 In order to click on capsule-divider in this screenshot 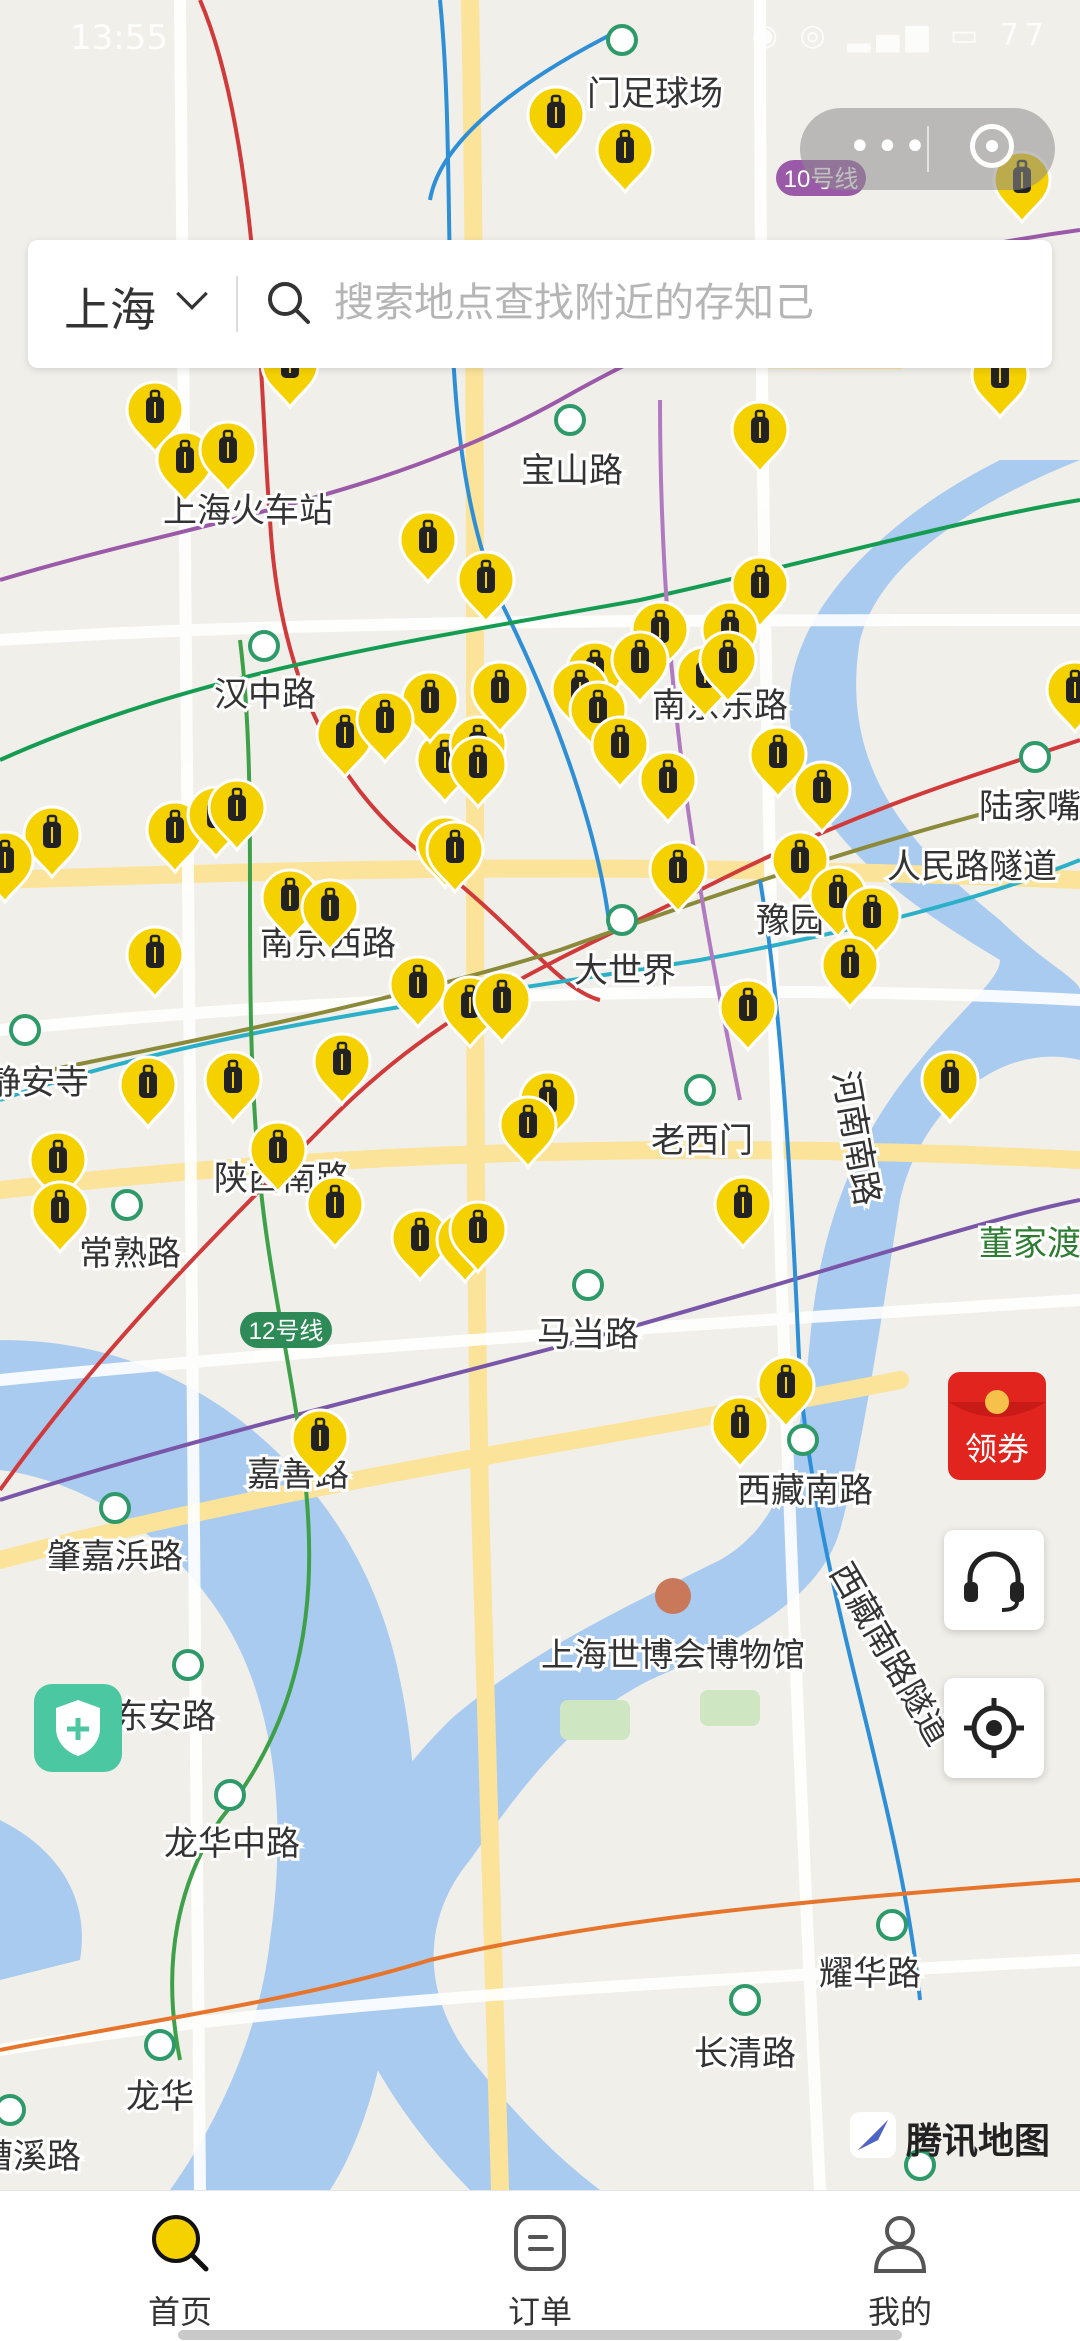, I will do `click(928, 149)`.